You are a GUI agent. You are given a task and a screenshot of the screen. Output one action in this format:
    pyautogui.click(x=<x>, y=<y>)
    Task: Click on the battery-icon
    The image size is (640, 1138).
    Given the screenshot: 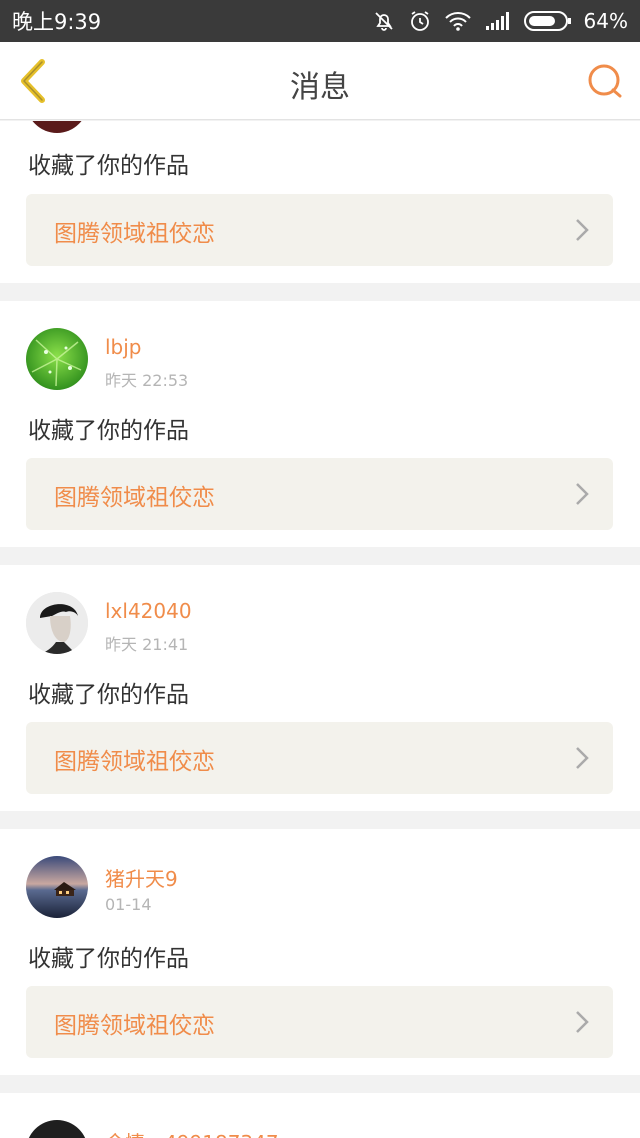 What is the action you would take?
    pyautogui.click(x=547, y=21)
    